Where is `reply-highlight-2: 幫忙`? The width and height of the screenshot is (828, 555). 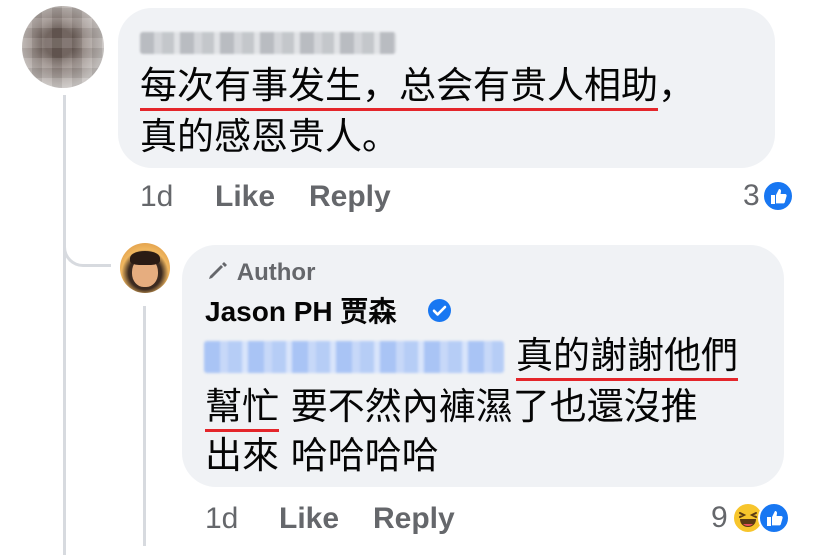 reply-highlight-2: 幫忙 is located at coordinates (242, 408).